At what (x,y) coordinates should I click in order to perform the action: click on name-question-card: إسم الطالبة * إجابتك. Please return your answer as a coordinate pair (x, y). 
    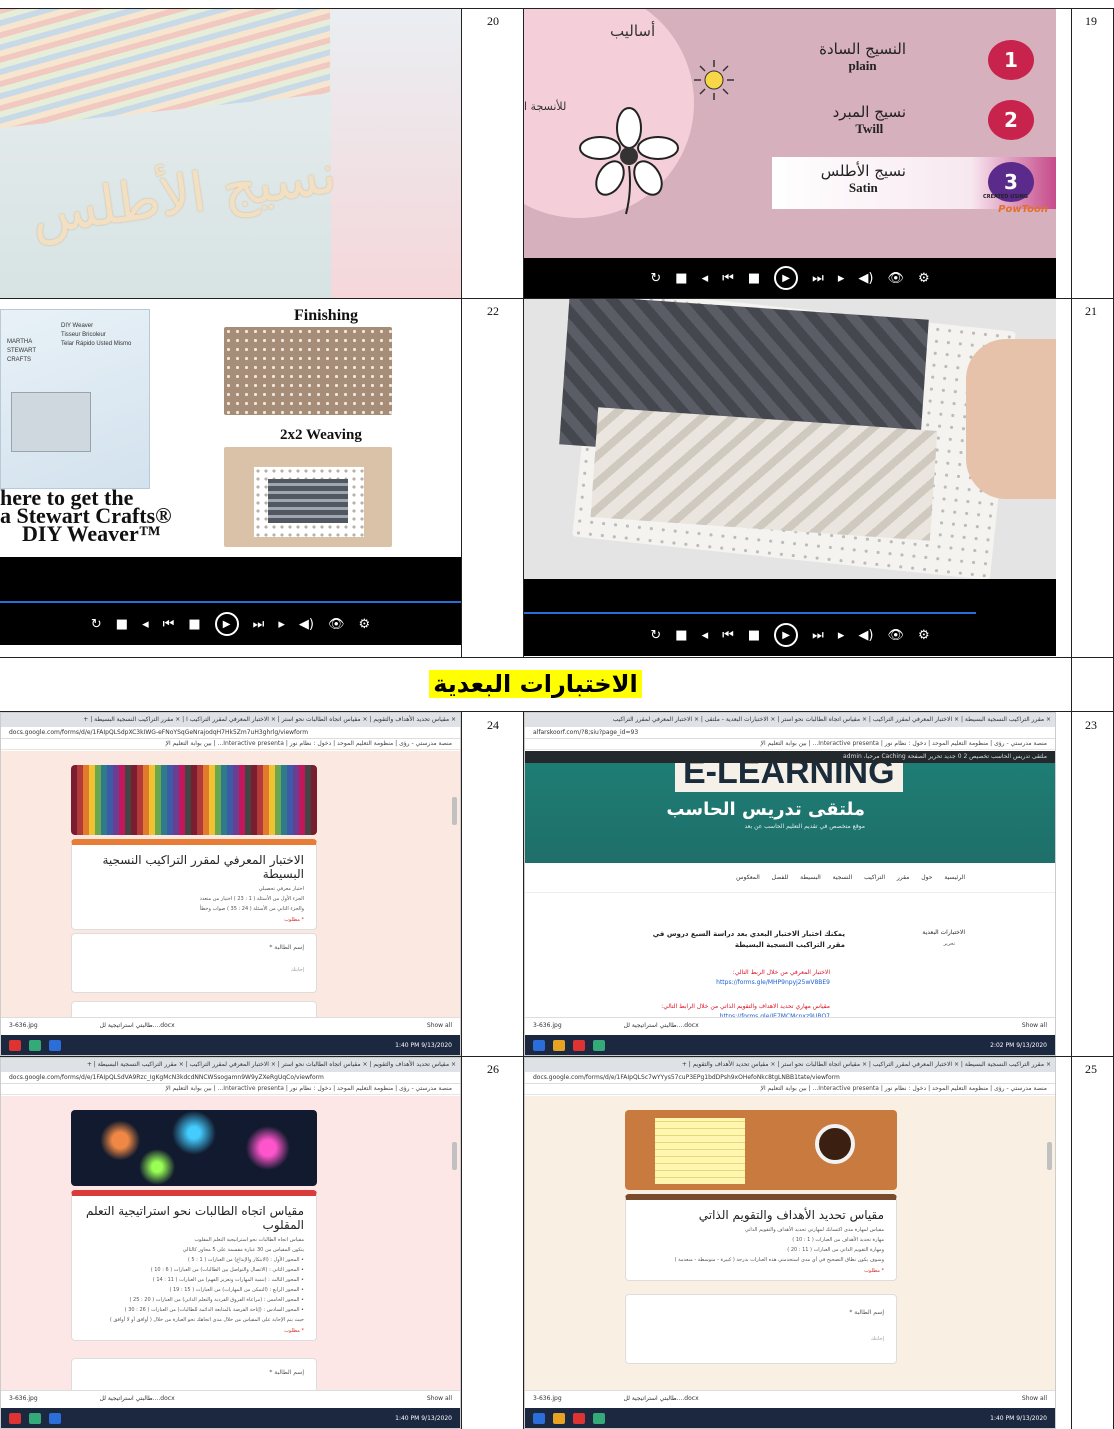
    Looking at the image, I should click on (194, 963).